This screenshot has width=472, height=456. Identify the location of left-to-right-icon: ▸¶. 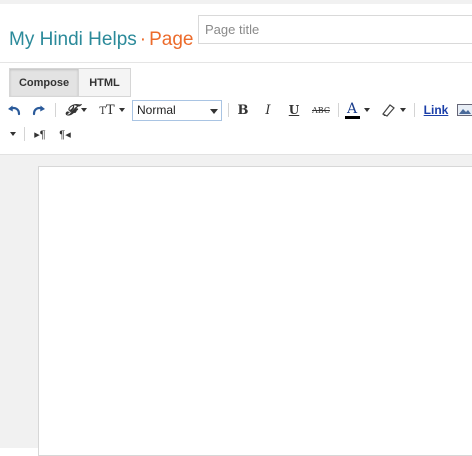
(39, 134).